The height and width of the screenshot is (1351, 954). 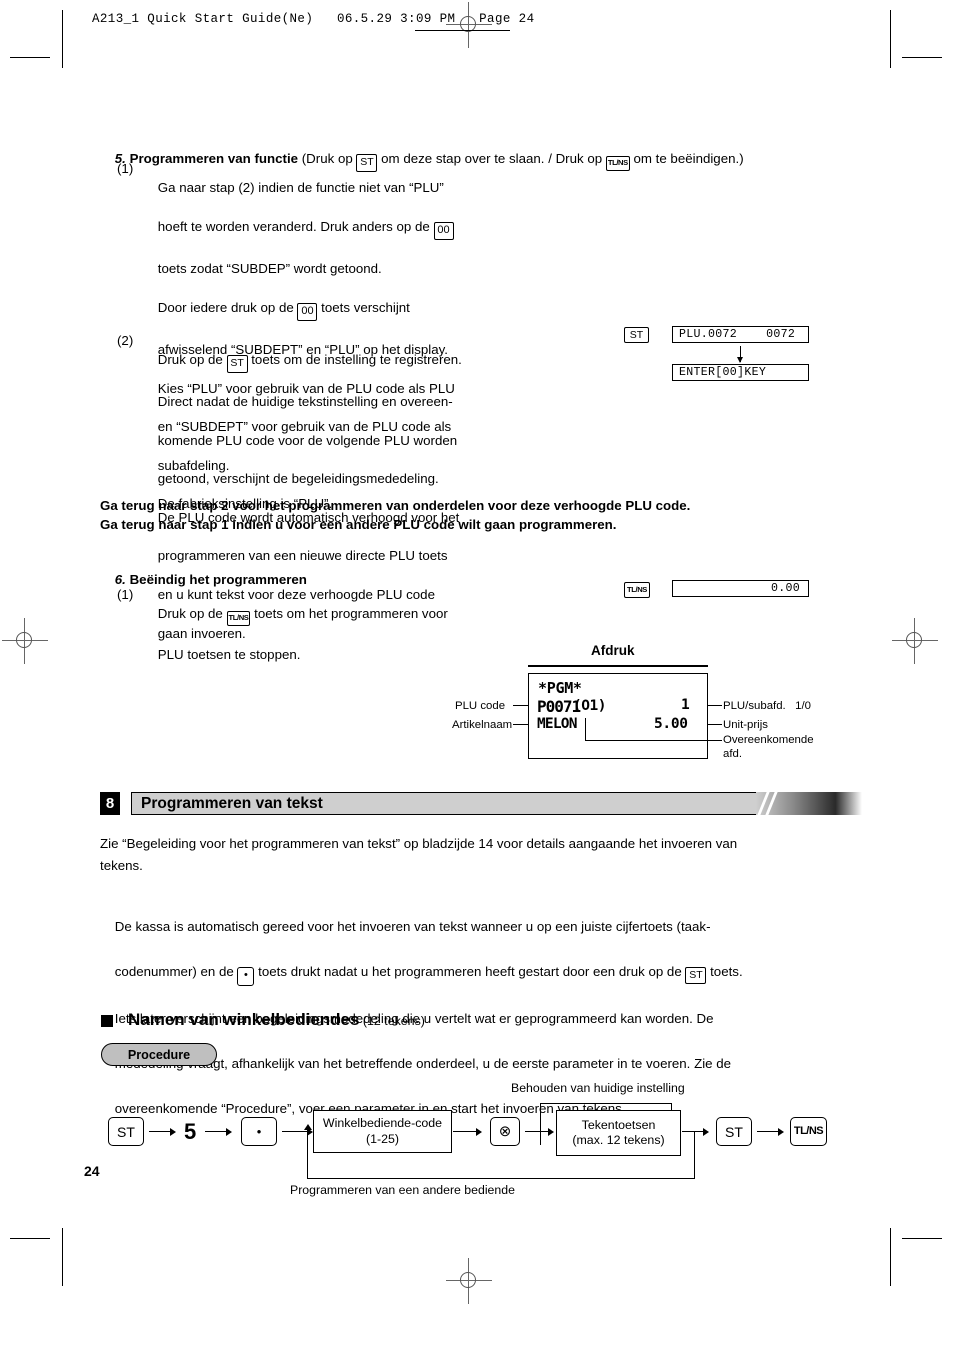 What do you see at coordinates (781, 1131) in the screenshot?
I see `flow-arrow-7-head` at bounding box center [781, 1131].